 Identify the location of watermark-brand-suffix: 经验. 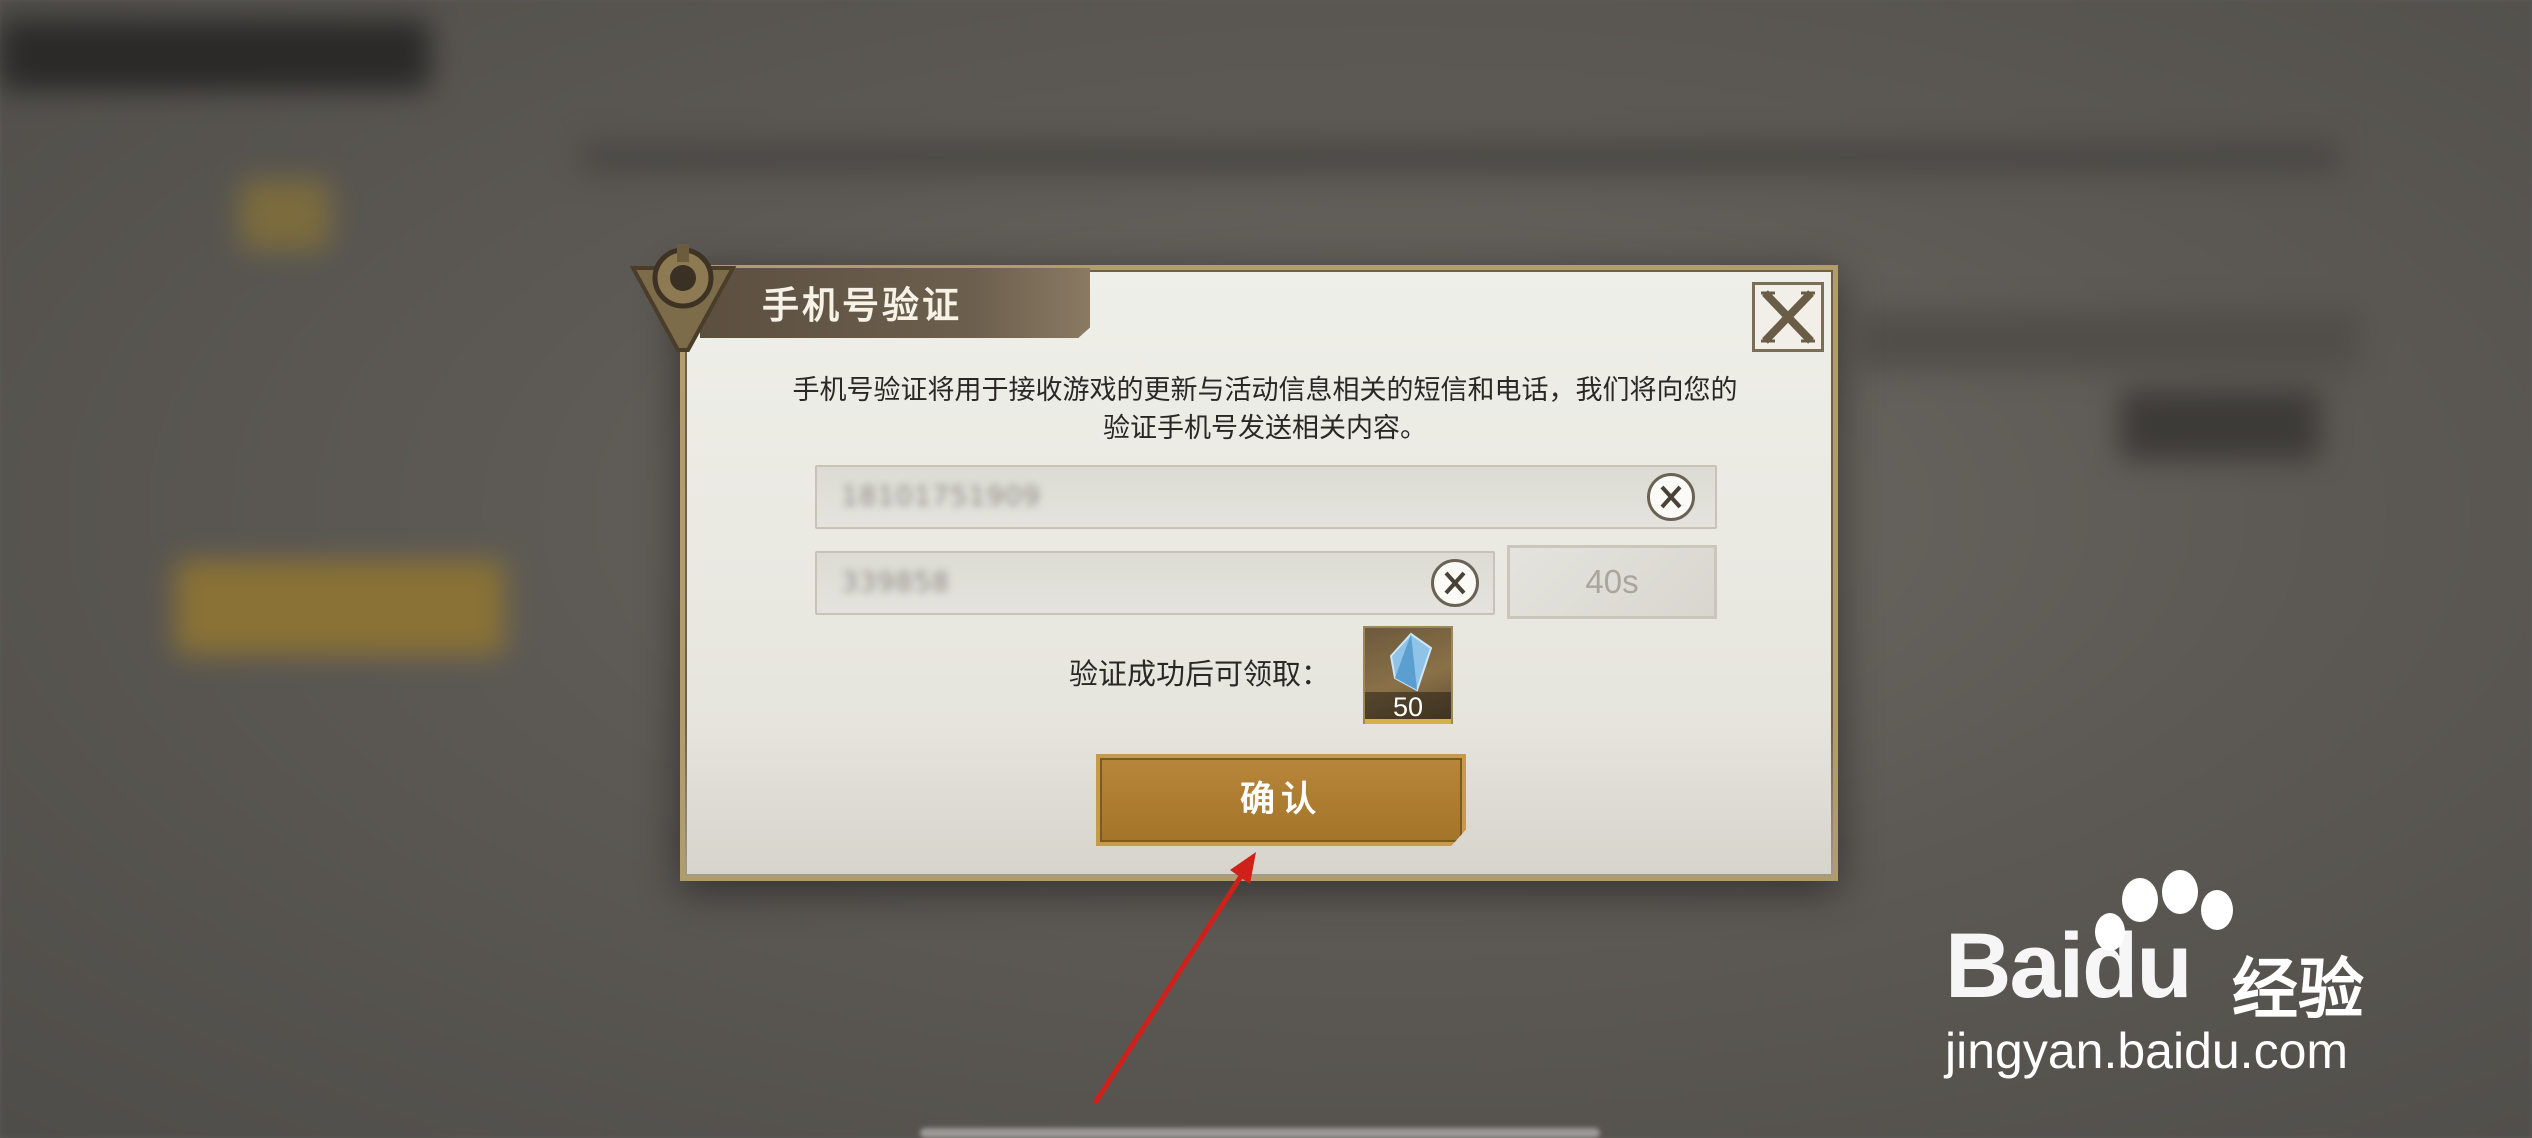
(2298, 989).